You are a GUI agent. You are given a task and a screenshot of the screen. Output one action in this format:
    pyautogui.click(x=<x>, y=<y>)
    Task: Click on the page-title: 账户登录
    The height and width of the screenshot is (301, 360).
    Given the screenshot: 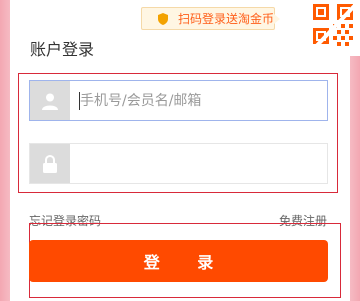 What is the action you would take?
    pyautogui.click(x=62, y=49)
    